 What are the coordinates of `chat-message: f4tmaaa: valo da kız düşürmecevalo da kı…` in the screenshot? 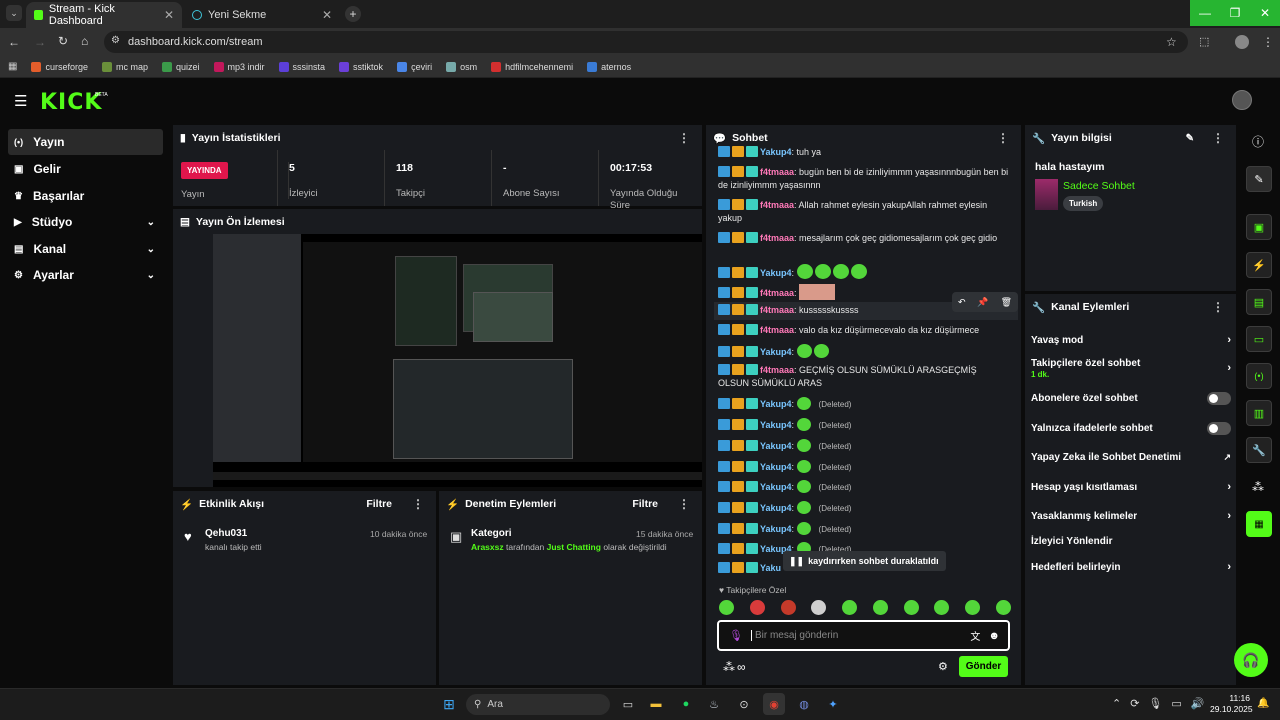 It's located at (864, 330).